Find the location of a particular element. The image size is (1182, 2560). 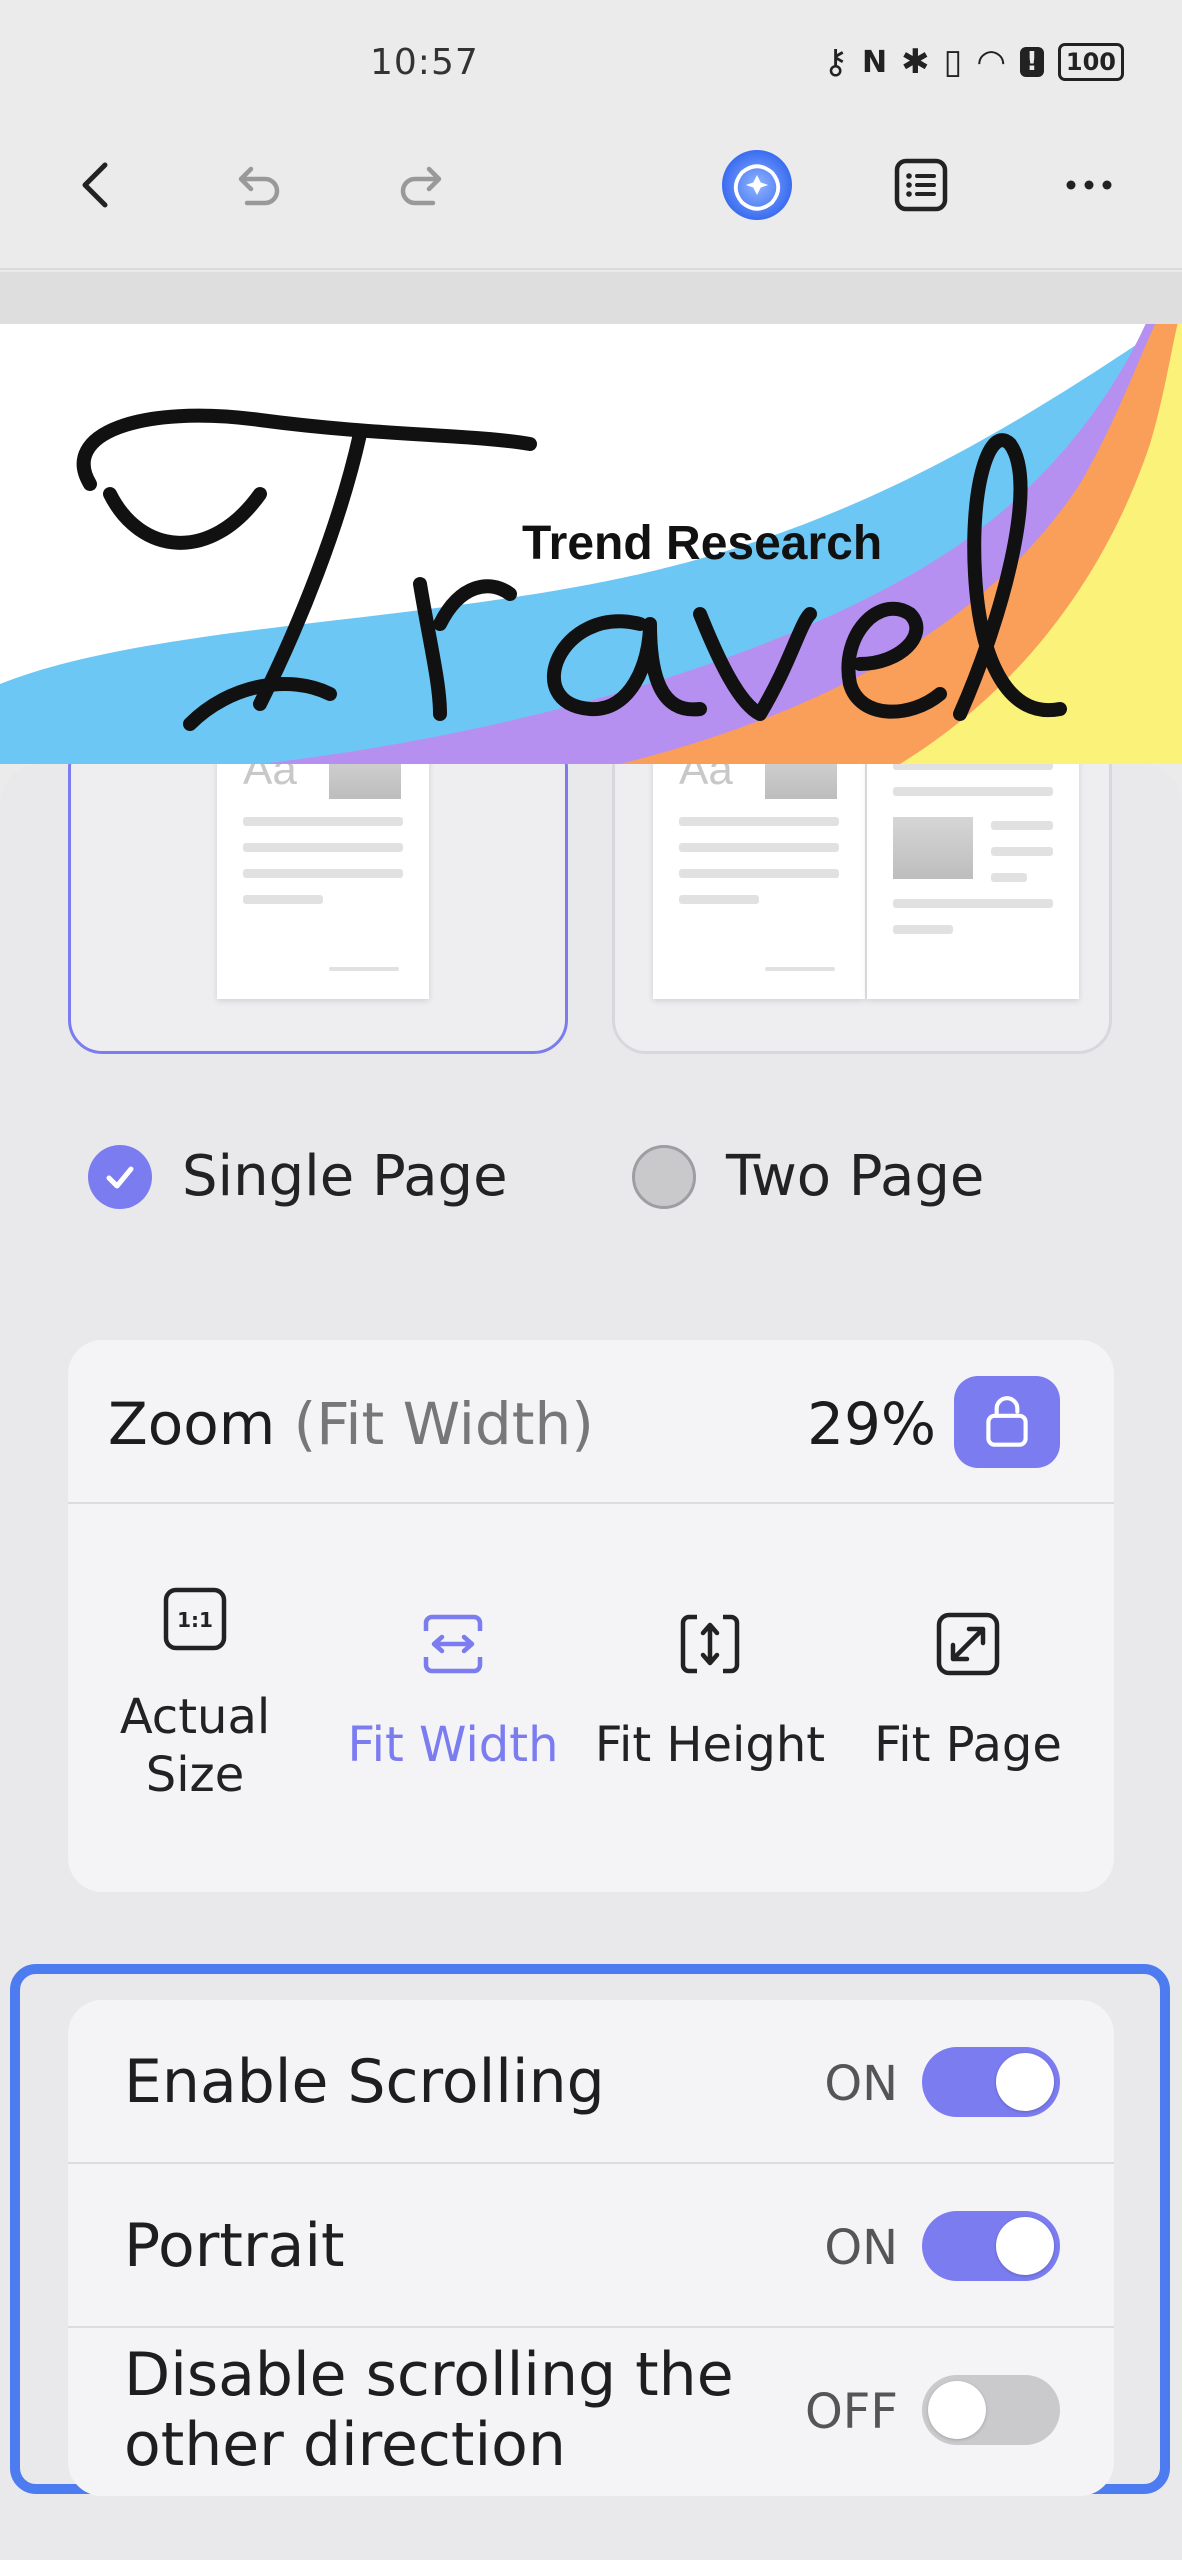

key-icon: ⚷ is located at coordinates (836, 62).